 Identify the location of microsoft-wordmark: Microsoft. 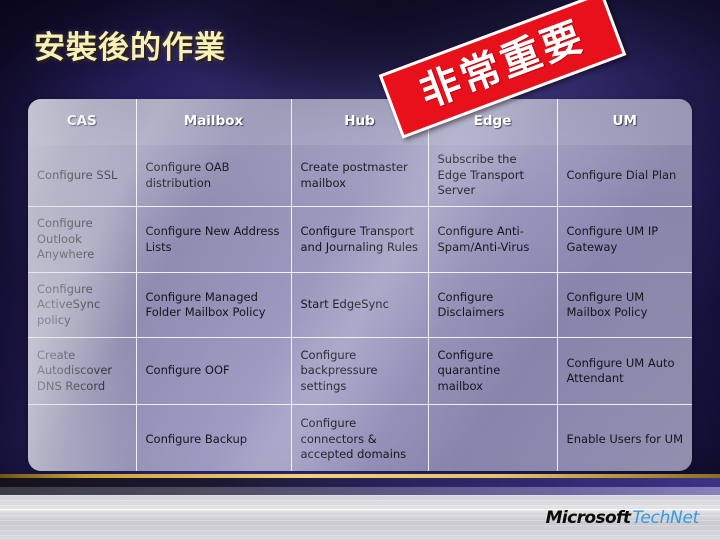
(588, 518).